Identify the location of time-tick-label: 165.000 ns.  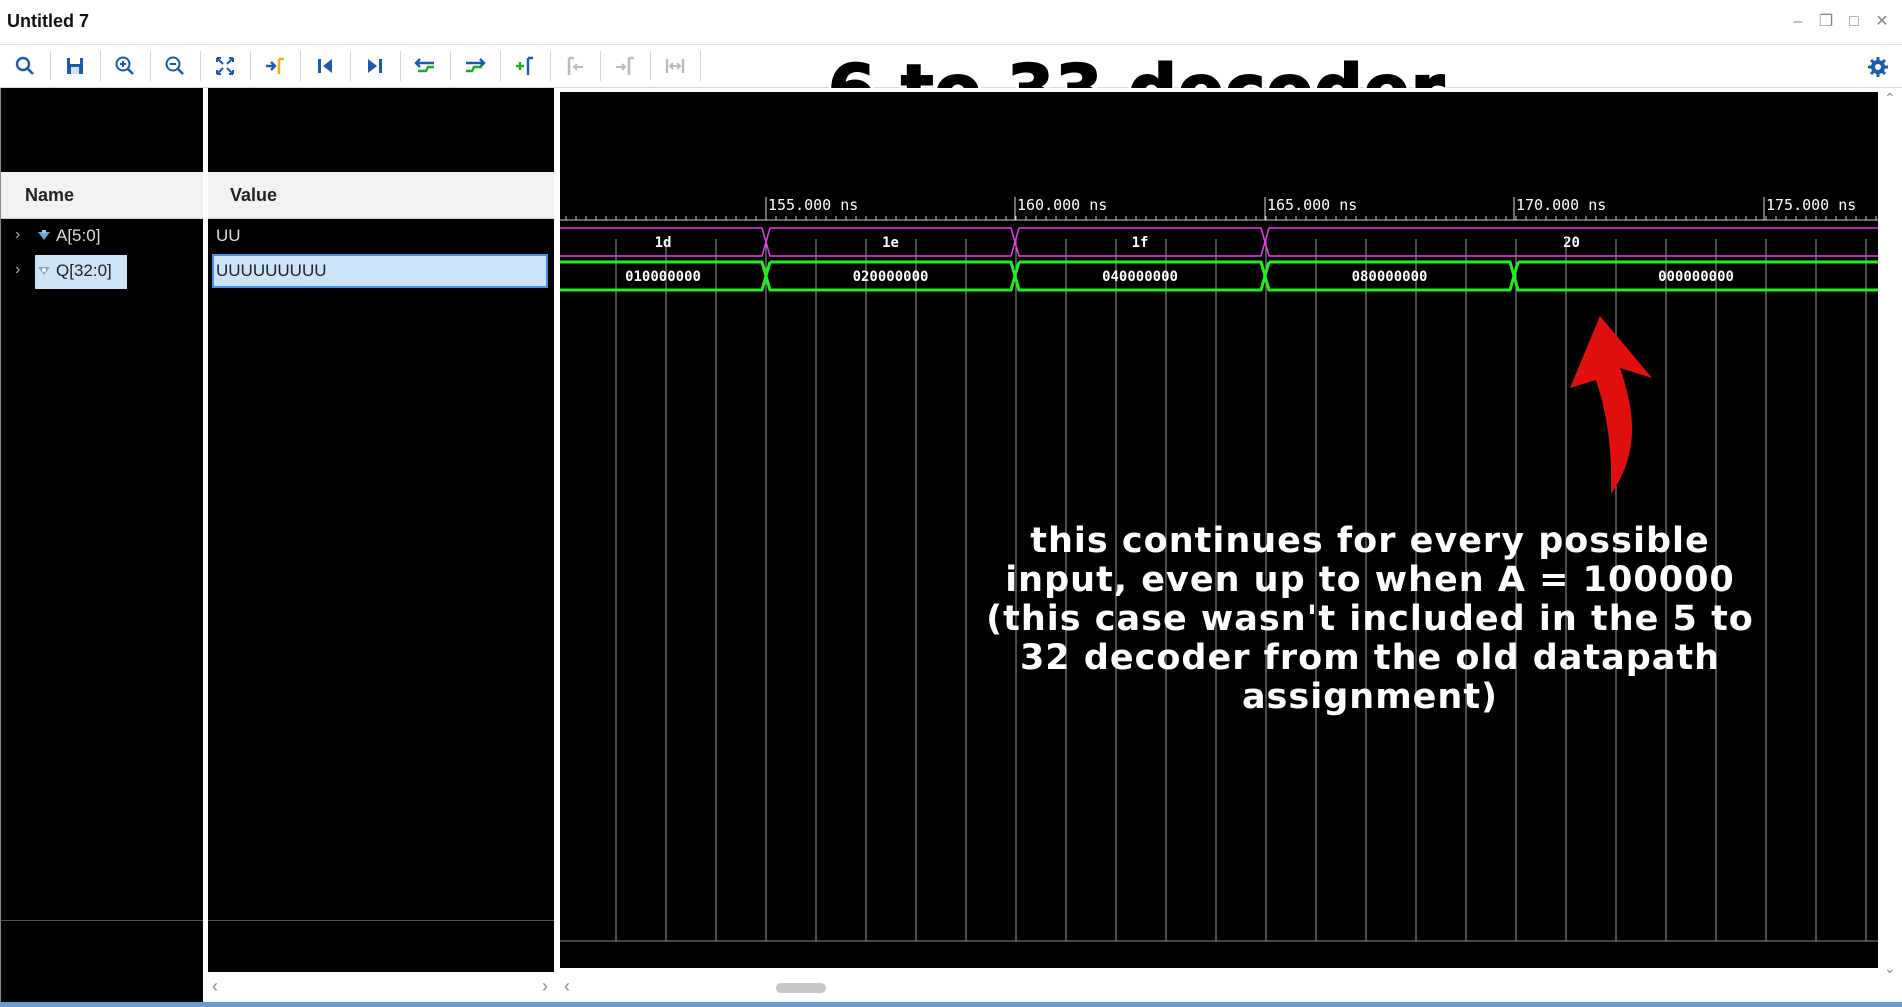
(1312, 205).